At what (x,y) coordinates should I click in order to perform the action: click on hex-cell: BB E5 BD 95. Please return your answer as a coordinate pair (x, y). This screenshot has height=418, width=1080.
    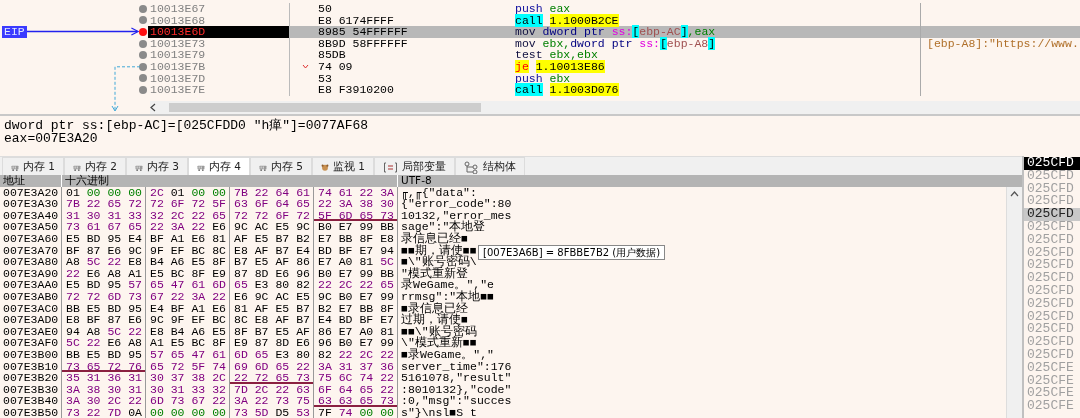
    Looking at the image, I should click on (104, 308).